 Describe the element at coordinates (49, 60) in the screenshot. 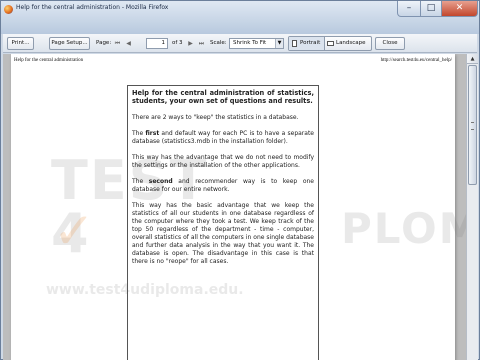

I see `print-header-title: Help for the central administration` at that location.